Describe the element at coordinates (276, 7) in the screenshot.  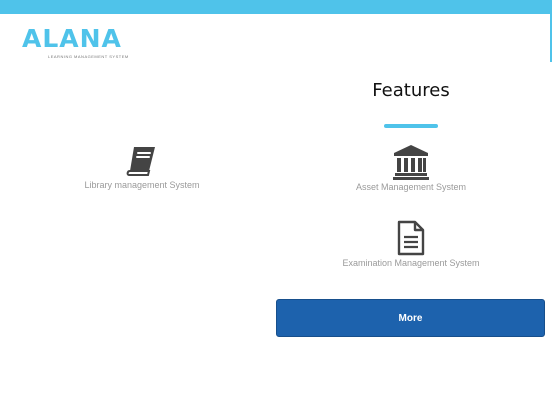
I see `top-accent-bar` at that location.